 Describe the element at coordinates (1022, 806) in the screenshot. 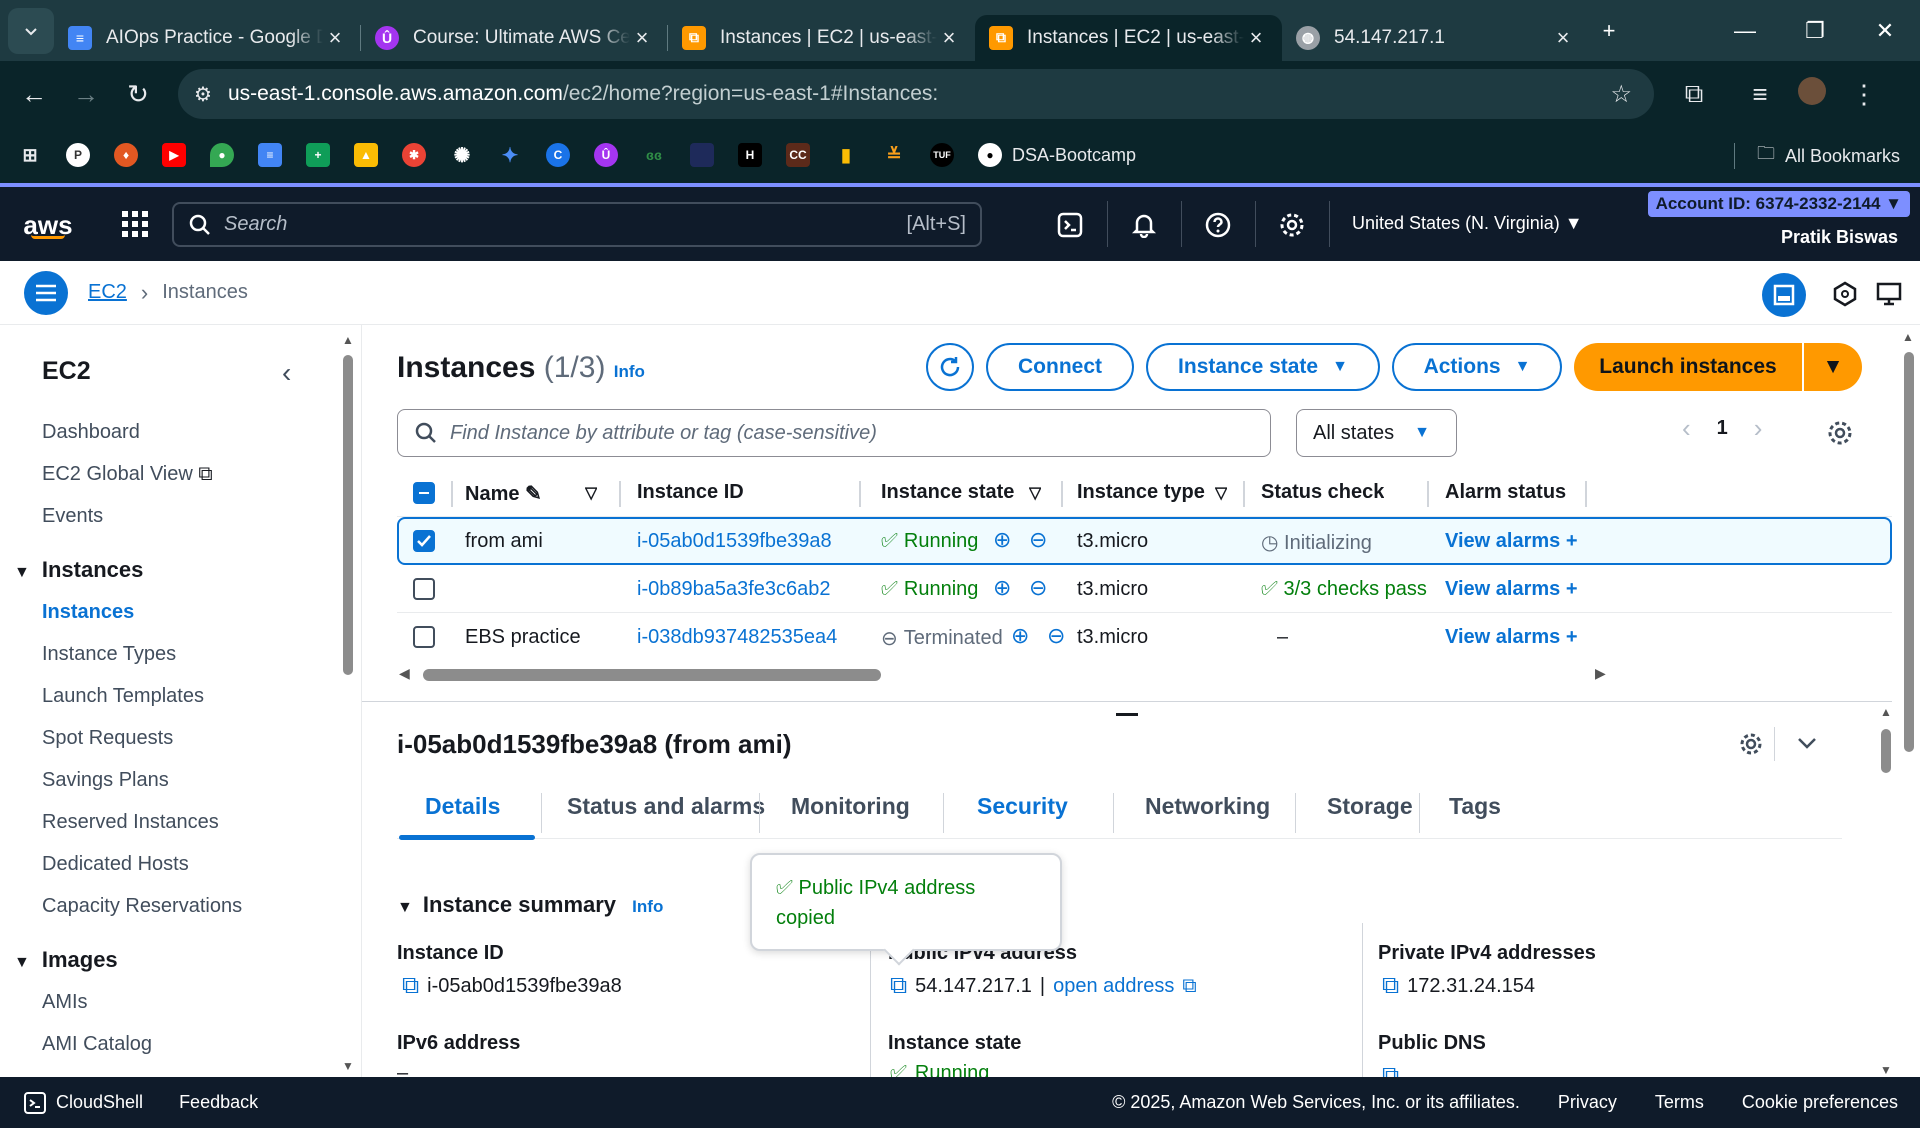

I see `tab-security: Security` at that location.